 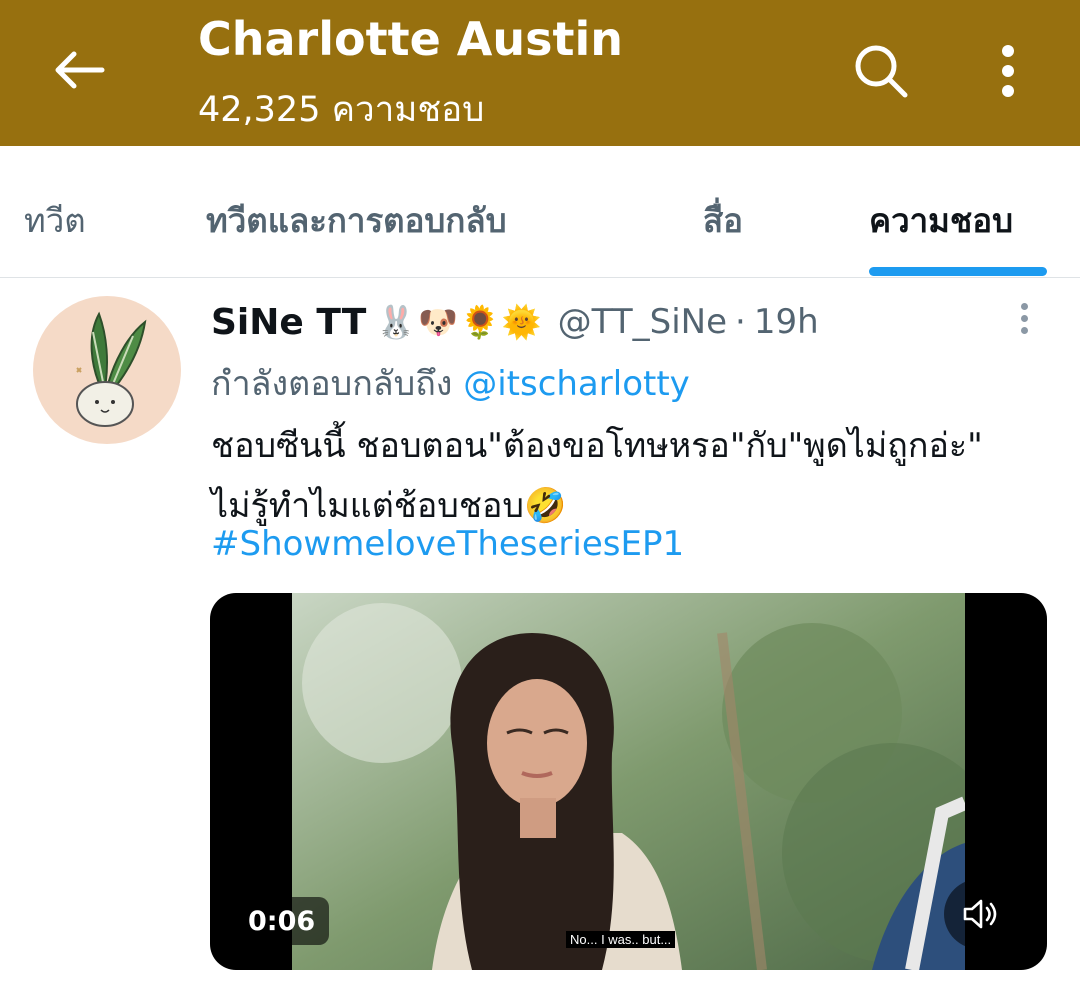 I want to click on author-display-name: SiNe TT, so click(x=288, y=322).